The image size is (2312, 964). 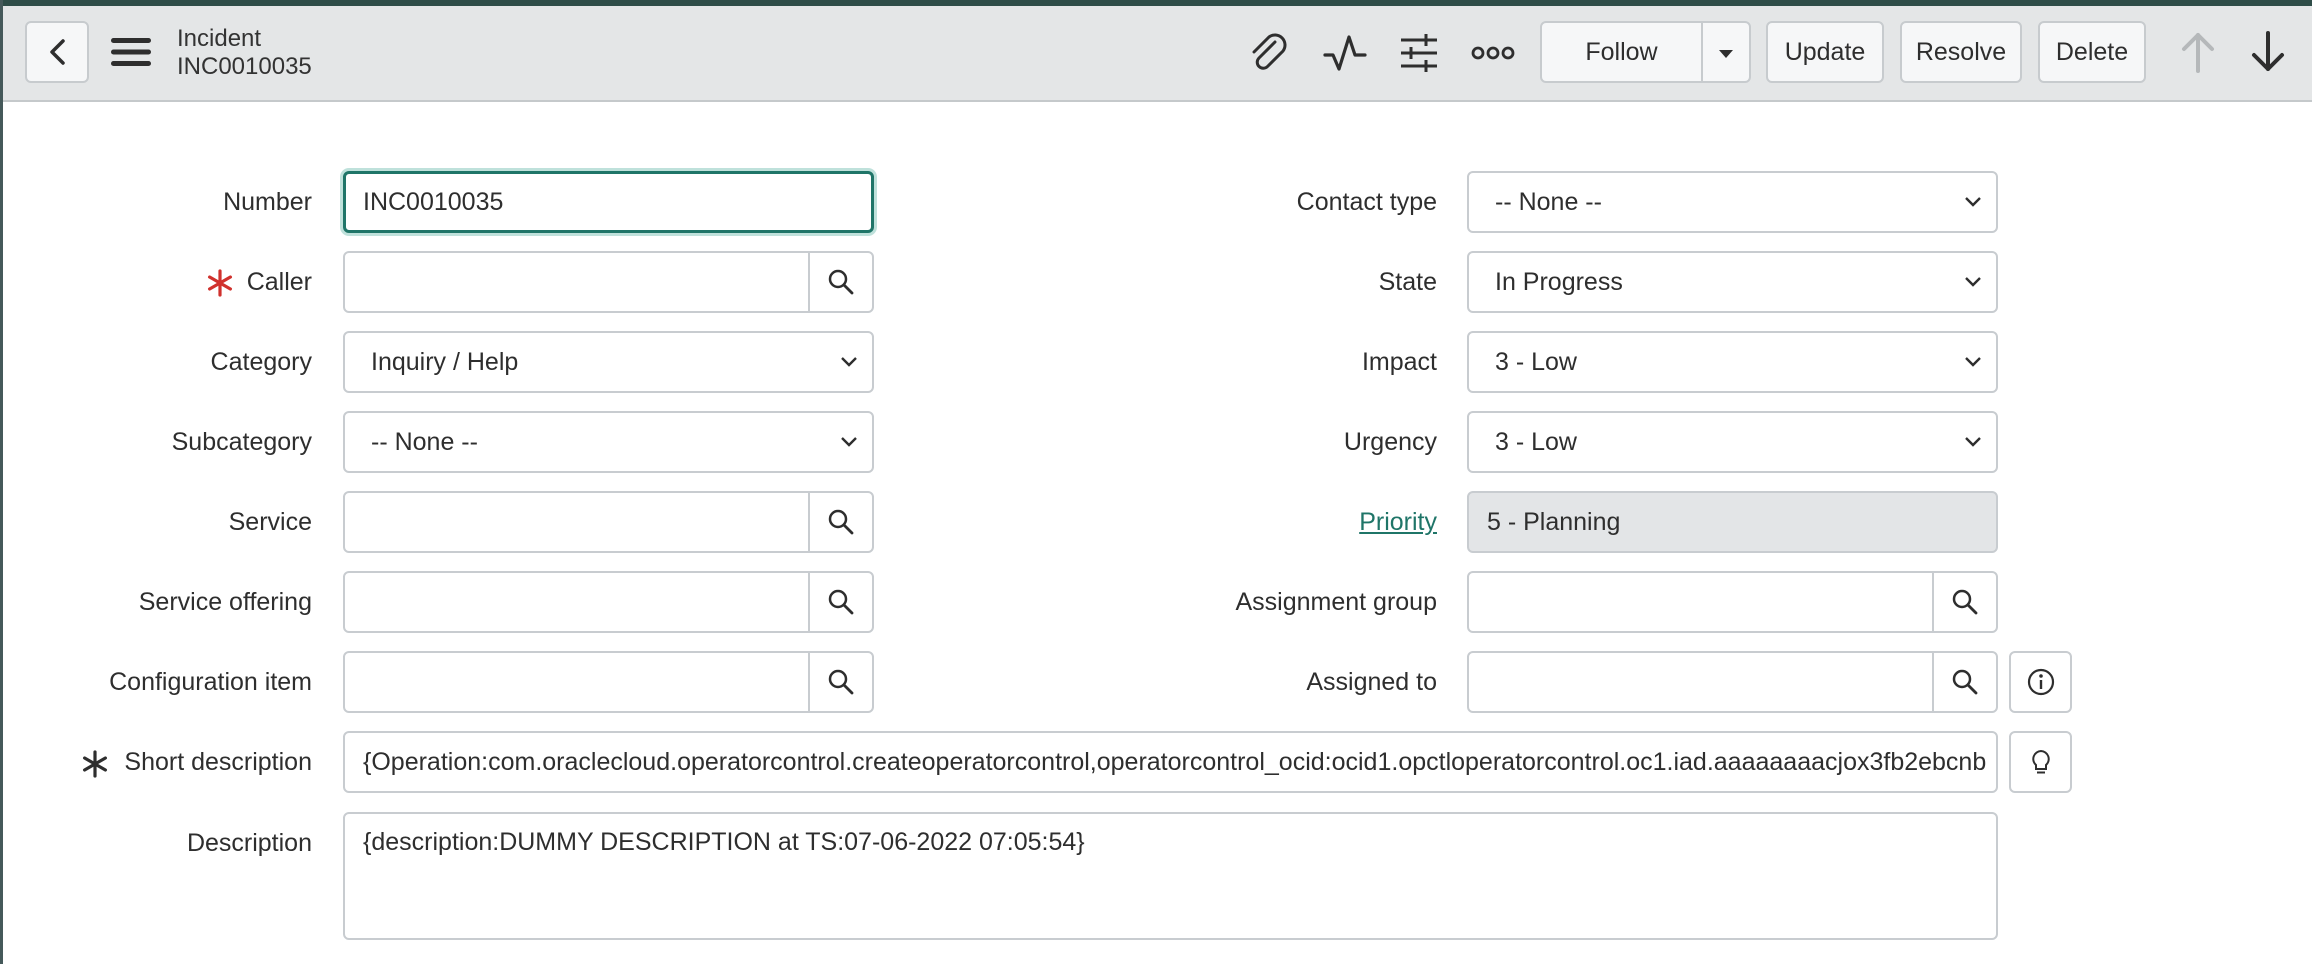 I want to click on resolve-button: Resolve, so click(x=1961, y=52).